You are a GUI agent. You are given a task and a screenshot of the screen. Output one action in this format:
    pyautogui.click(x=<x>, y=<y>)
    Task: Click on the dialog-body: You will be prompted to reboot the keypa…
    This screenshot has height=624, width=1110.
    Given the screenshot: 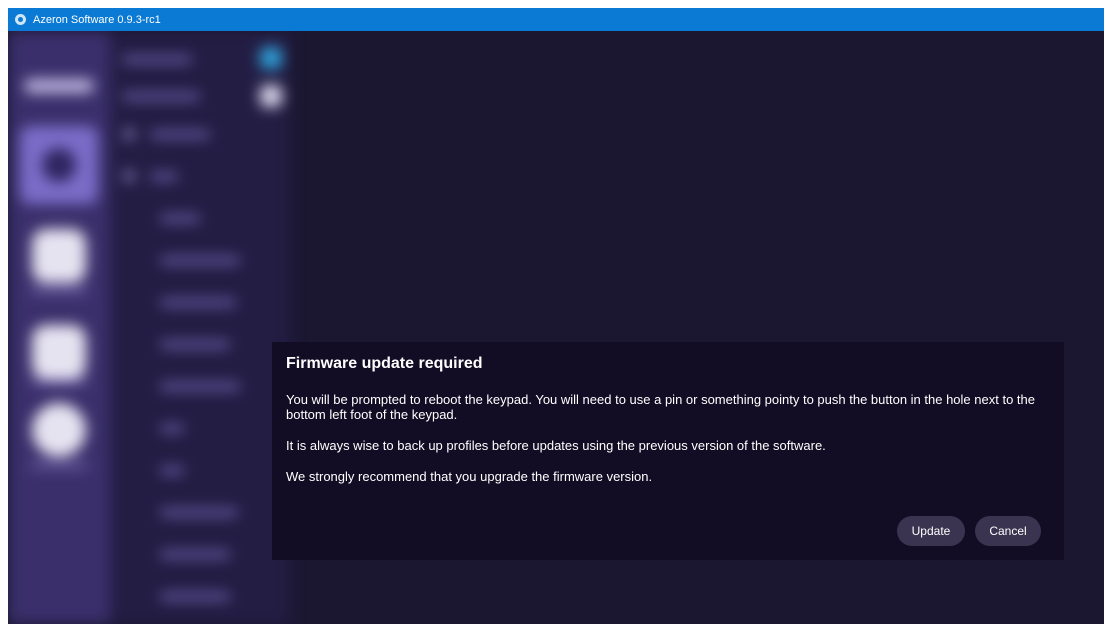 What is the action you would take?
    pyautogui.click(x=668, y=446)
    